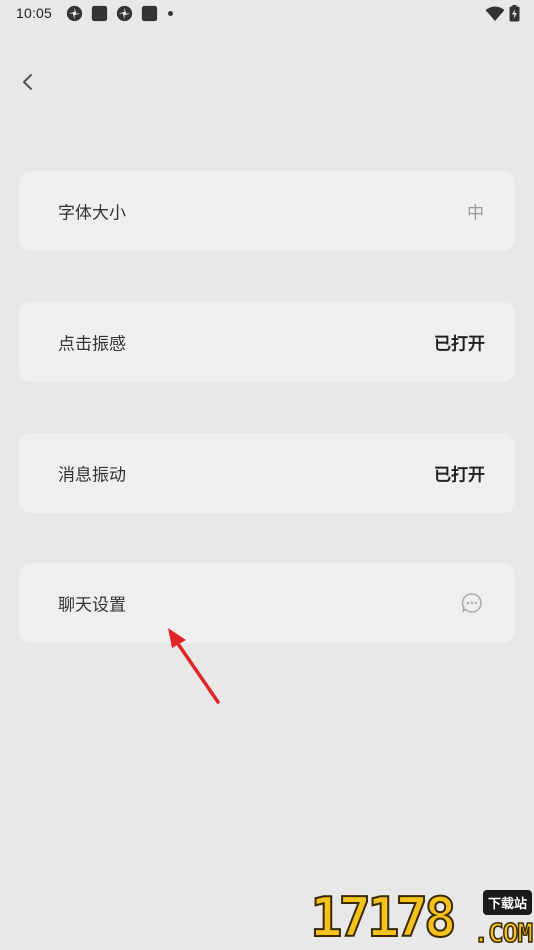 The width and height of the screenshot is (534, 950). What do you see at coordinates (507, 902) in the screenshot?
I see `watermark-badge: 下载站` at bounding box center [507, 902].